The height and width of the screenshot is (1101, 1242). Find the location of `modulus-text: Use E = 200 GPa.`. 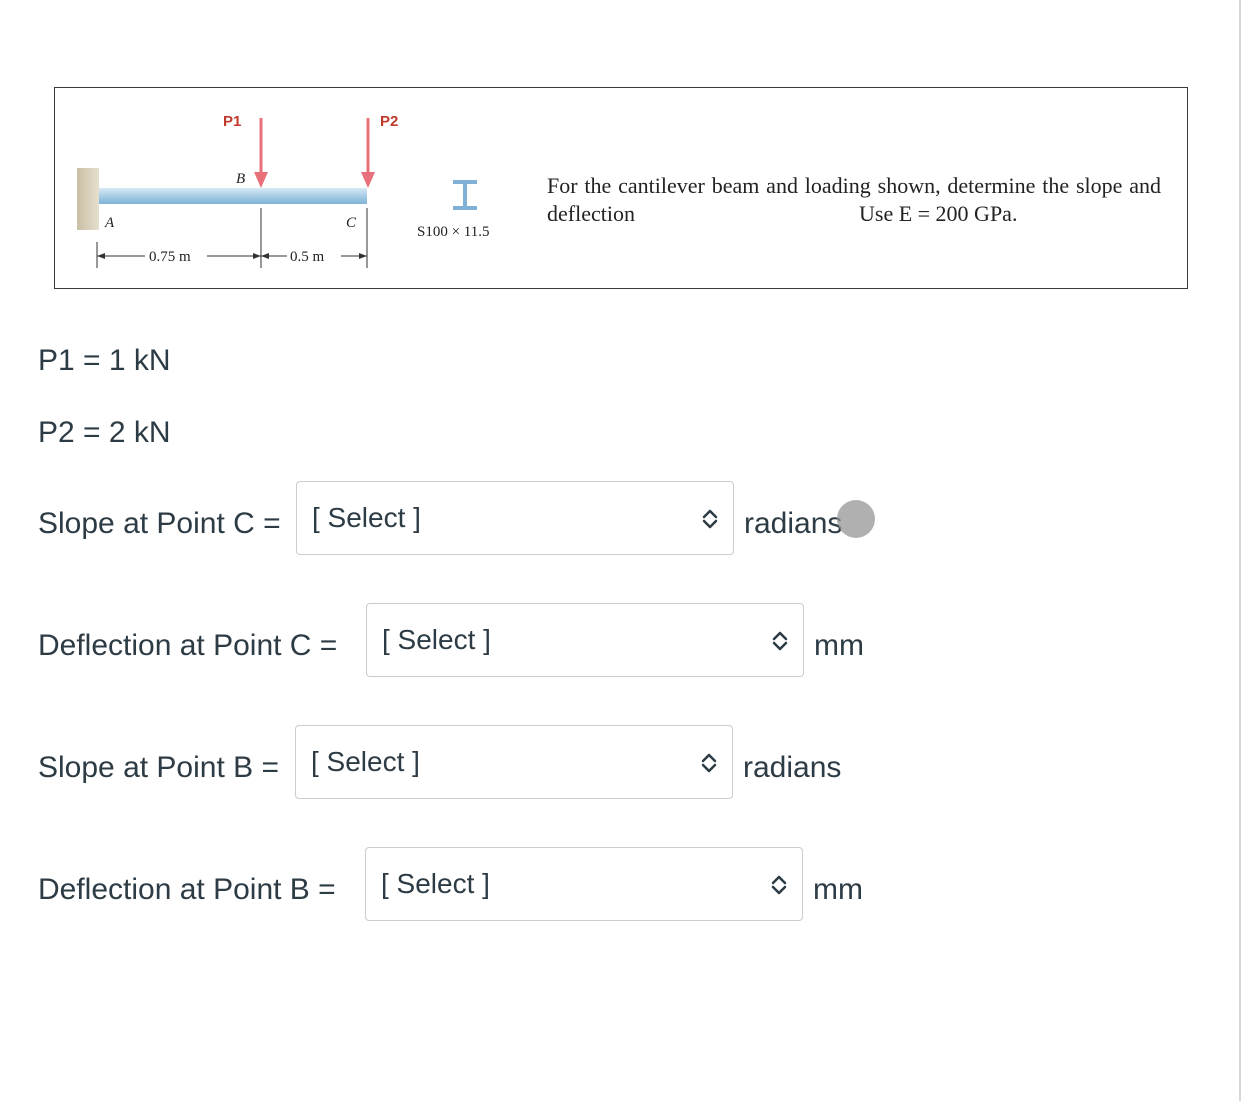

modulus-text: Use E = 200 GPa. is located at coordinates (938, 213).